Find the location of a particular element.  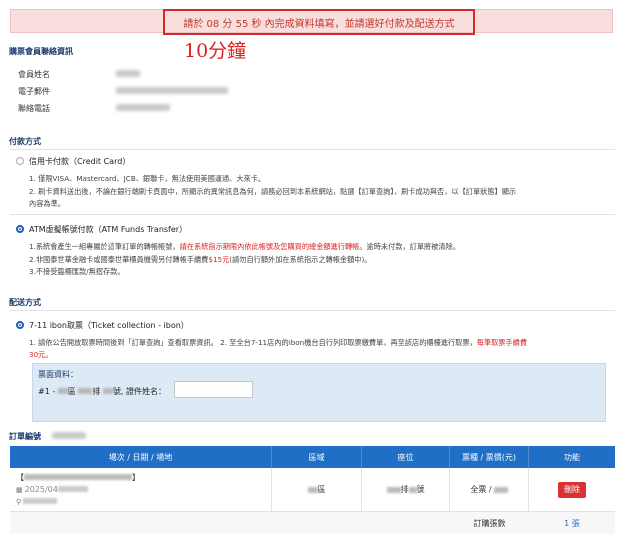

session-title: 【】 is located at coordinates (78, 478).